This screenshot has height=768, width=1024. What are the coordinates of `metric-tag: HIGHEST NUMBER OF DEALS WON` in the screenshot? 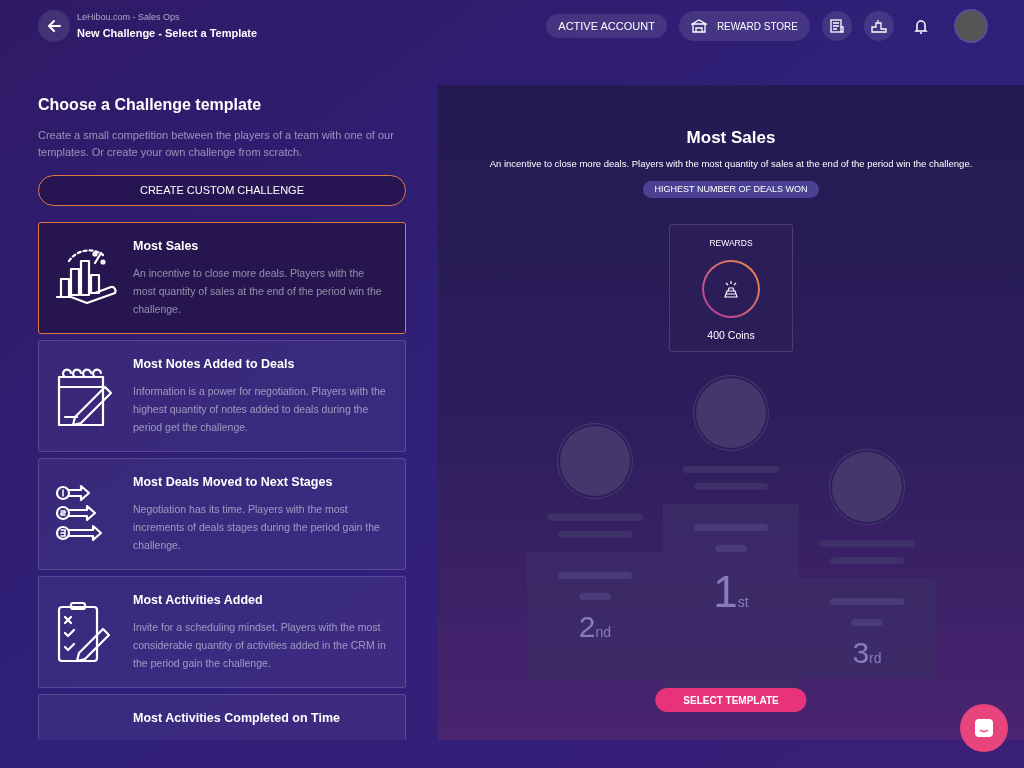 It's located at (731, 189).